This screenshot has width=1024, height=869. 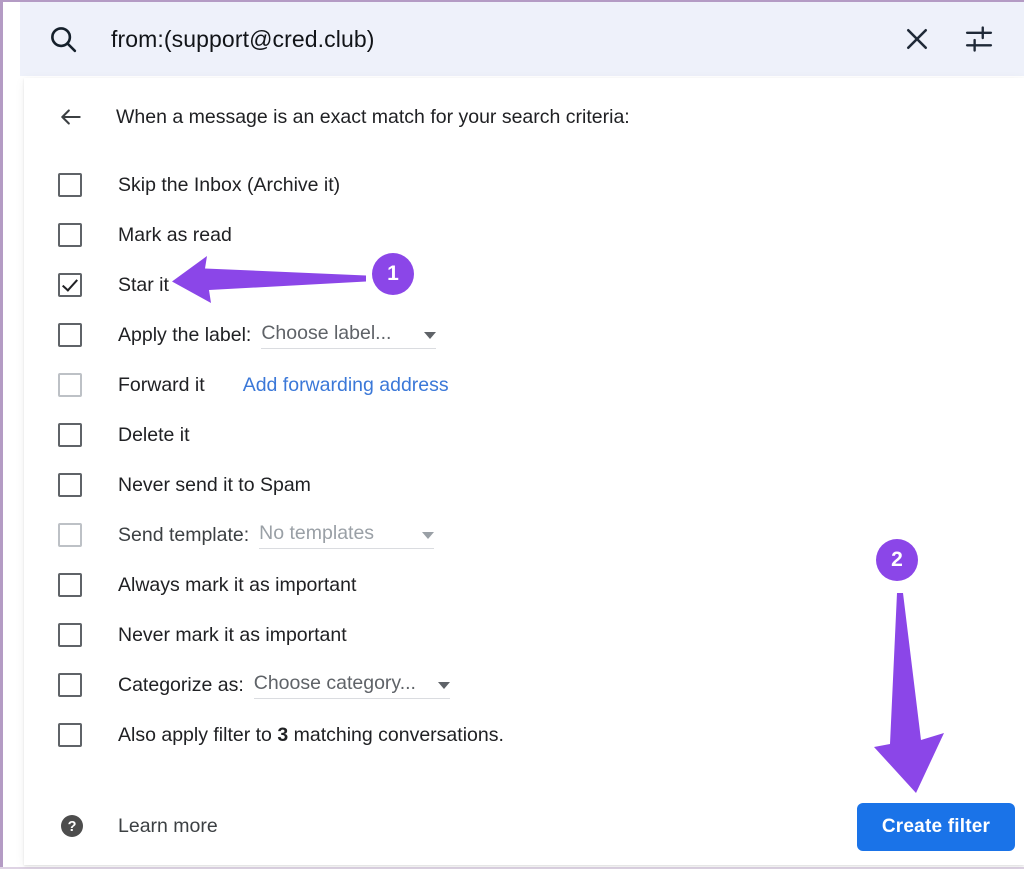 What do you see at coordinates (523, 185) in the screenshot?
I see `option-row-skip-inbox: Skip the Inbox (Archive it)` at bounding box center [523, 185].